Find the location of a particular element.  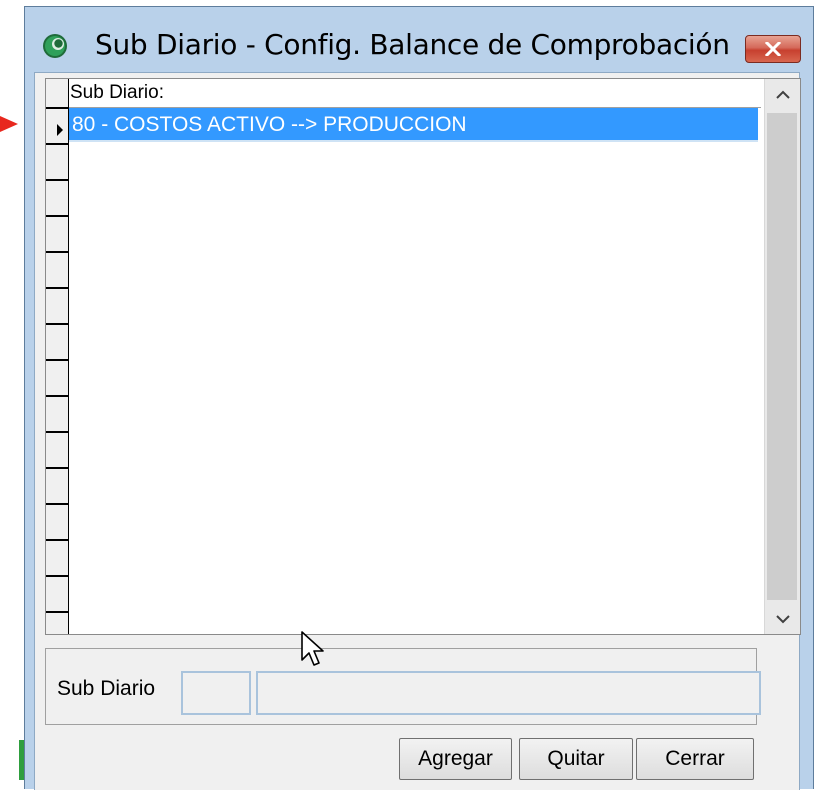

sub-diario-groupbox: Sub Diario is located at coordinates (403, 686).